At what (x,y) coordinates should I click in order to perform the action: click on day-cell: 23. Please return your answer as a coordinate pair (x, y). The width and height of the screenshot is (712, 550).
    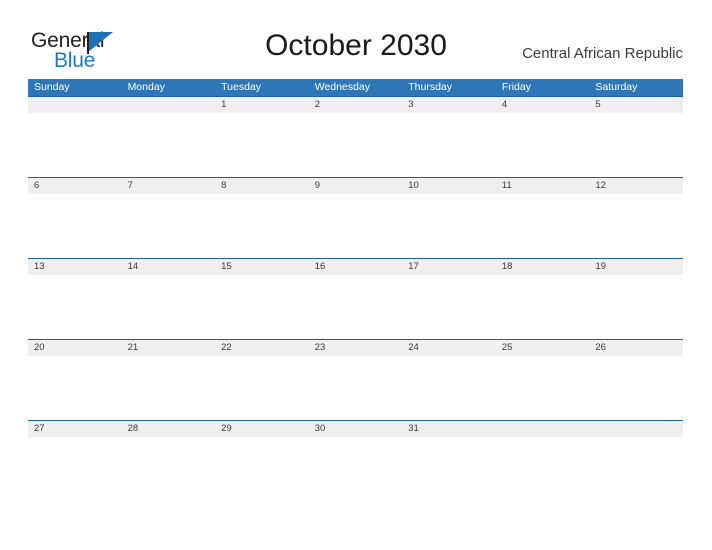
    Looking at the image, I should click on (356, 348).